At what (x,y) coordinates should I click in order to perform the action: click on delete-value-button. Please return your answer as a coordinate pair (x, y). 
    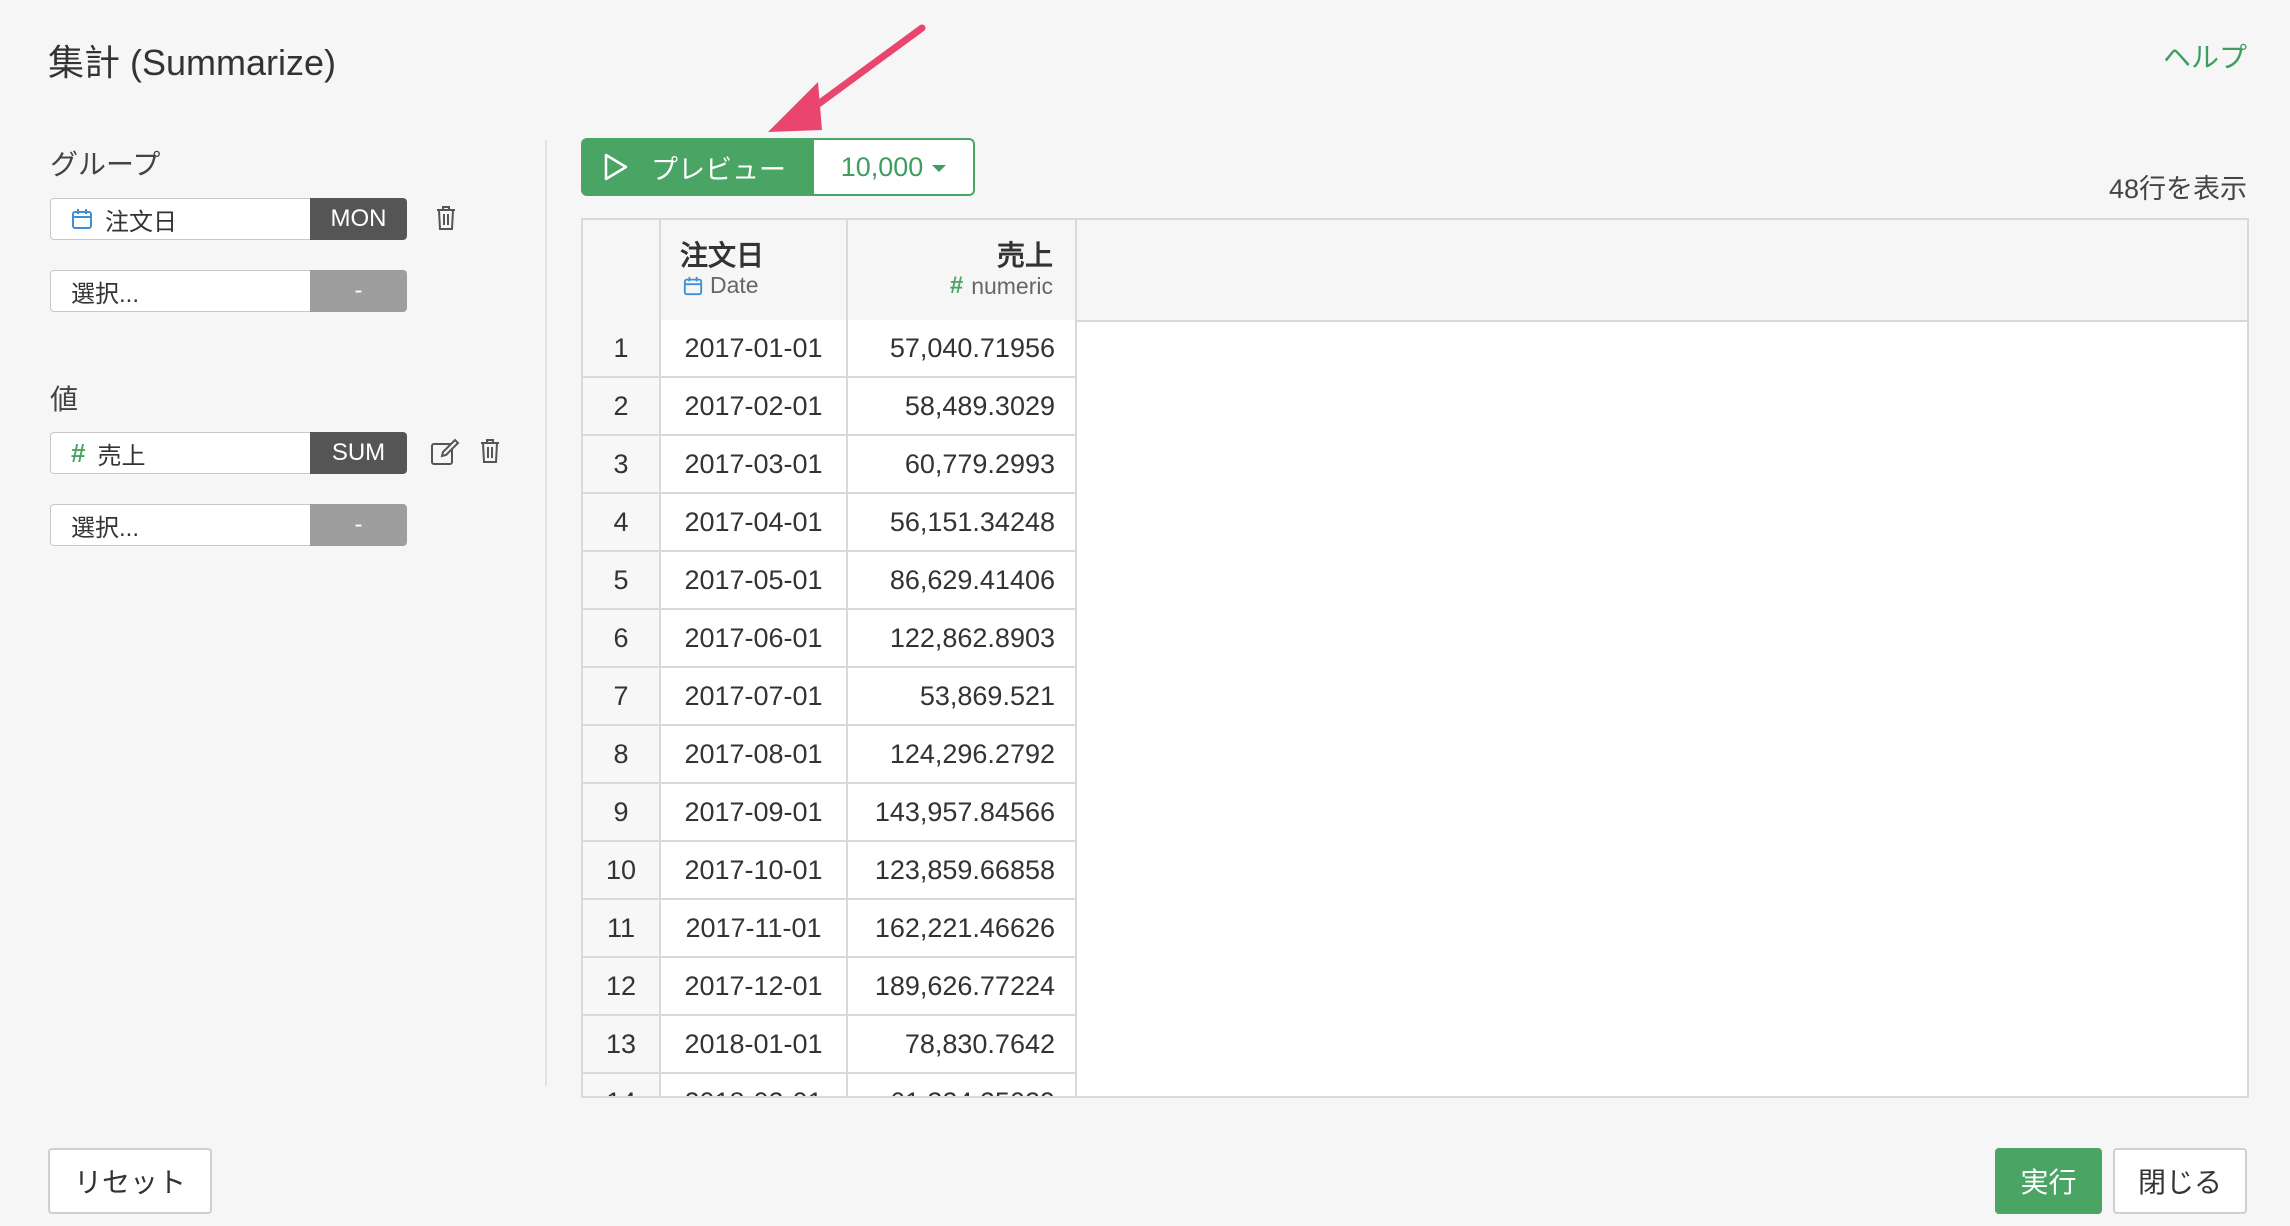
    Looking at the image, I should click on (490, 451).